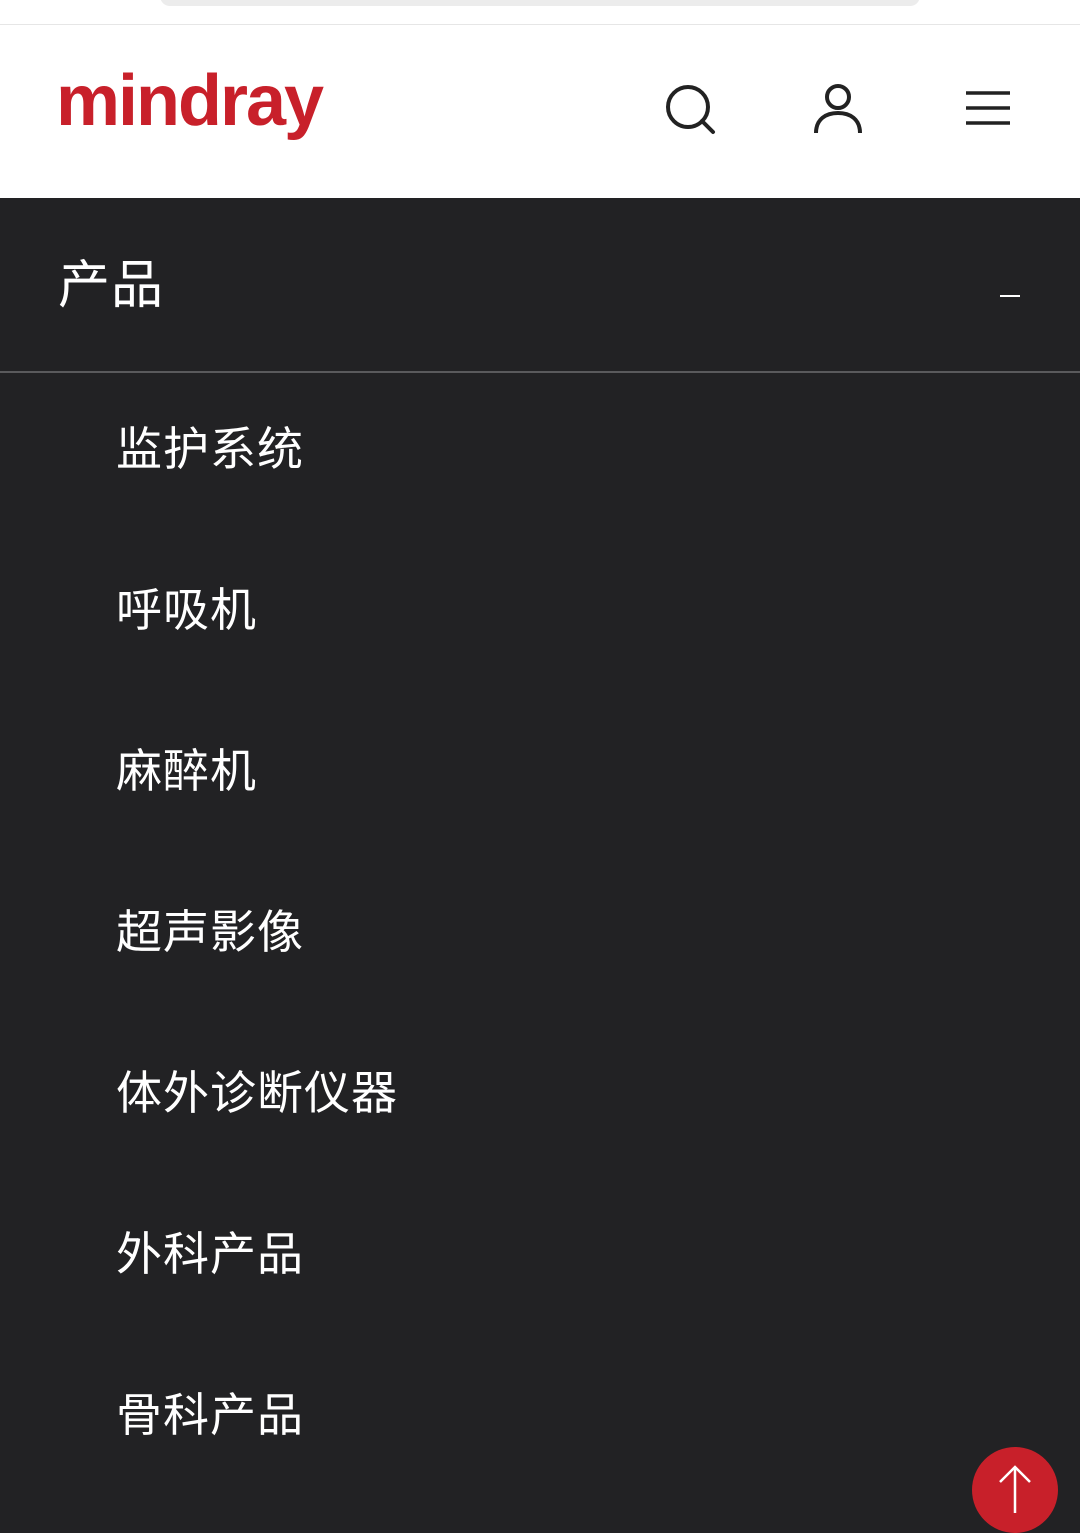  Describe the element at coordinates (540, 285) in the screenshot. I see `products-section-header: 产品` at that location.